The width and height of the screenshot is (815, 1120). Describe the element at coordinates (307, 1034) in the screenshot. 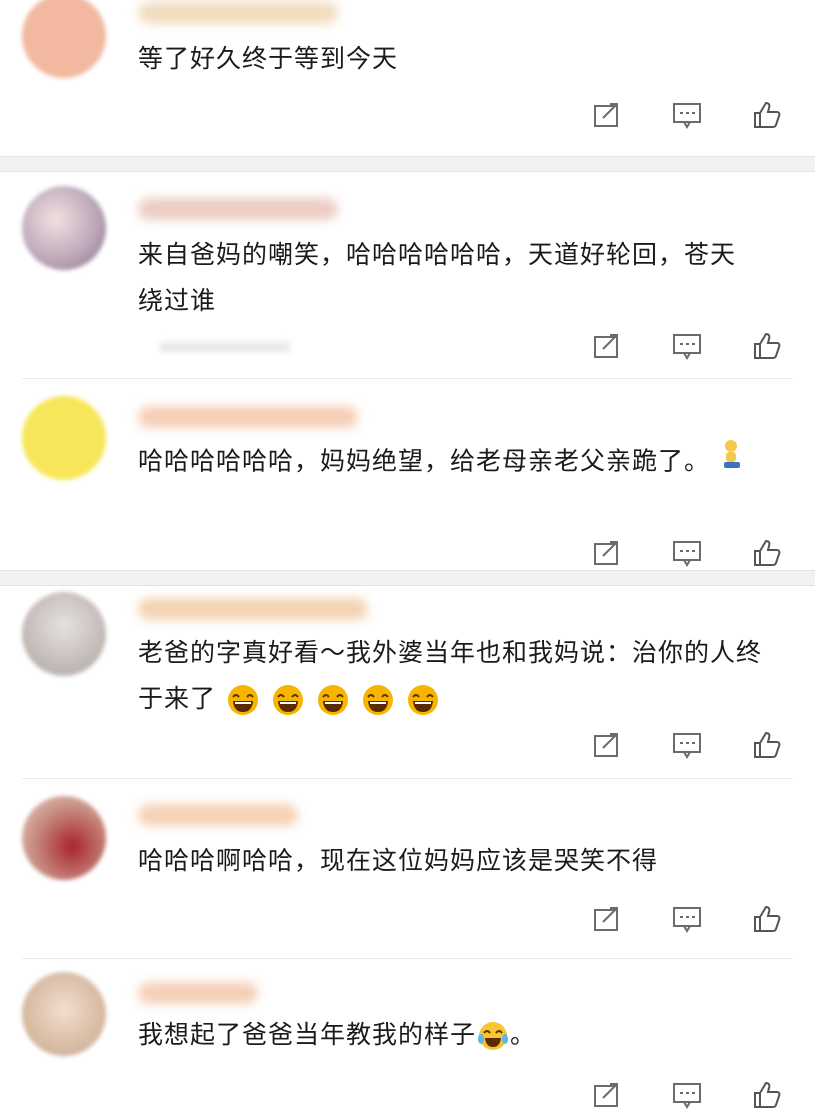

I see `comment-text-body: 我想起了爸爸当年教我的样子` at that location.